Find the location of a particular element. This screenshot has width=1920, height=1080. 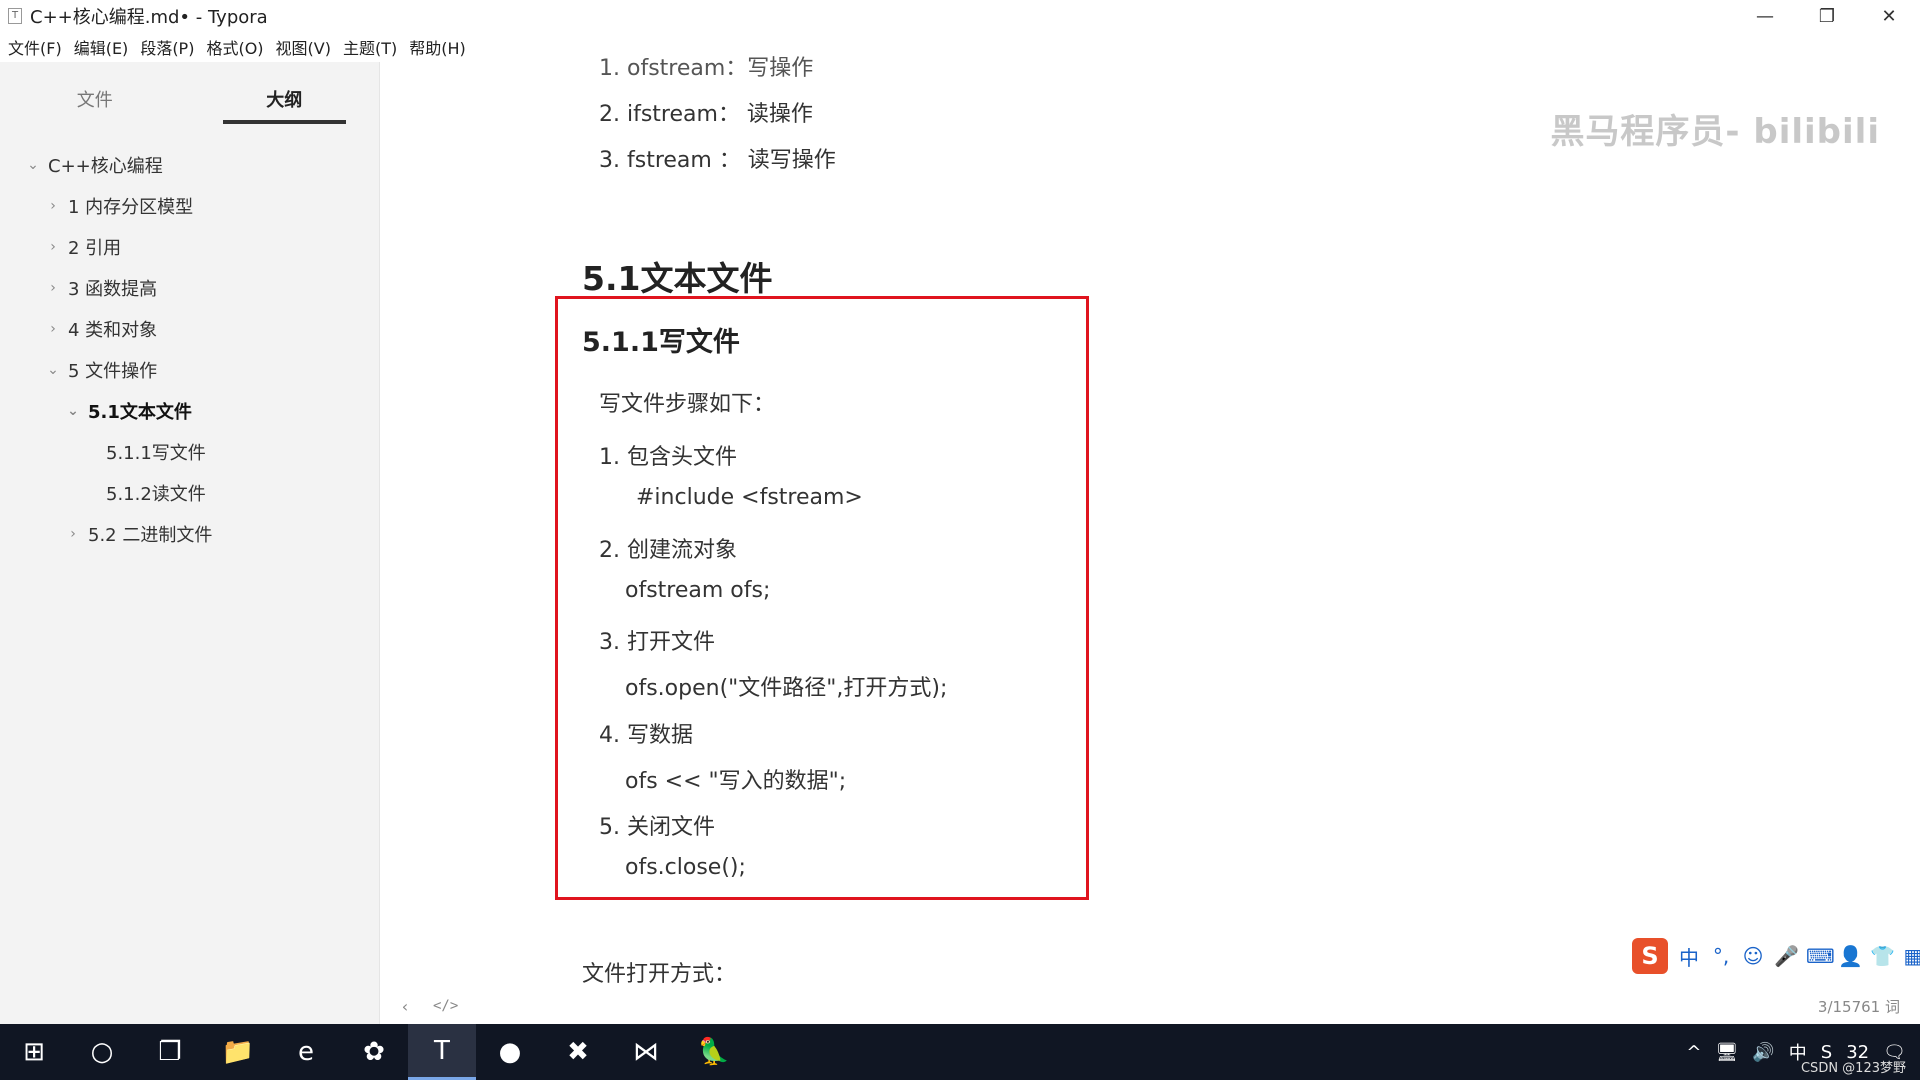

ime-keyboard-icon: ⌨ is located at coordinates (1820, 956).